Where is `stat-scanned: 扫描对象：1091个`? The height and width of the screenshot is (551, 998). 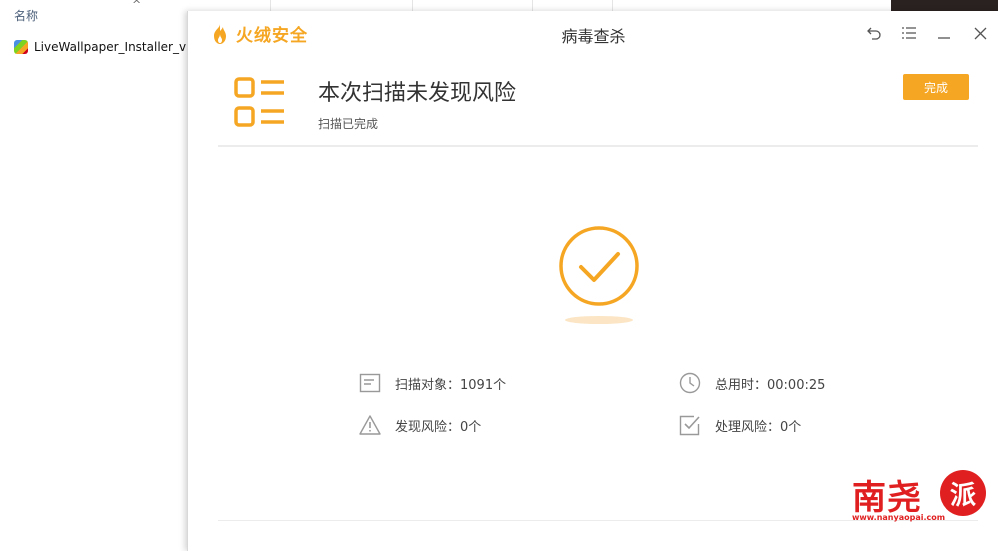
stat-scanned: 扫描对象：1091个 is located at coordinates (432, 383).